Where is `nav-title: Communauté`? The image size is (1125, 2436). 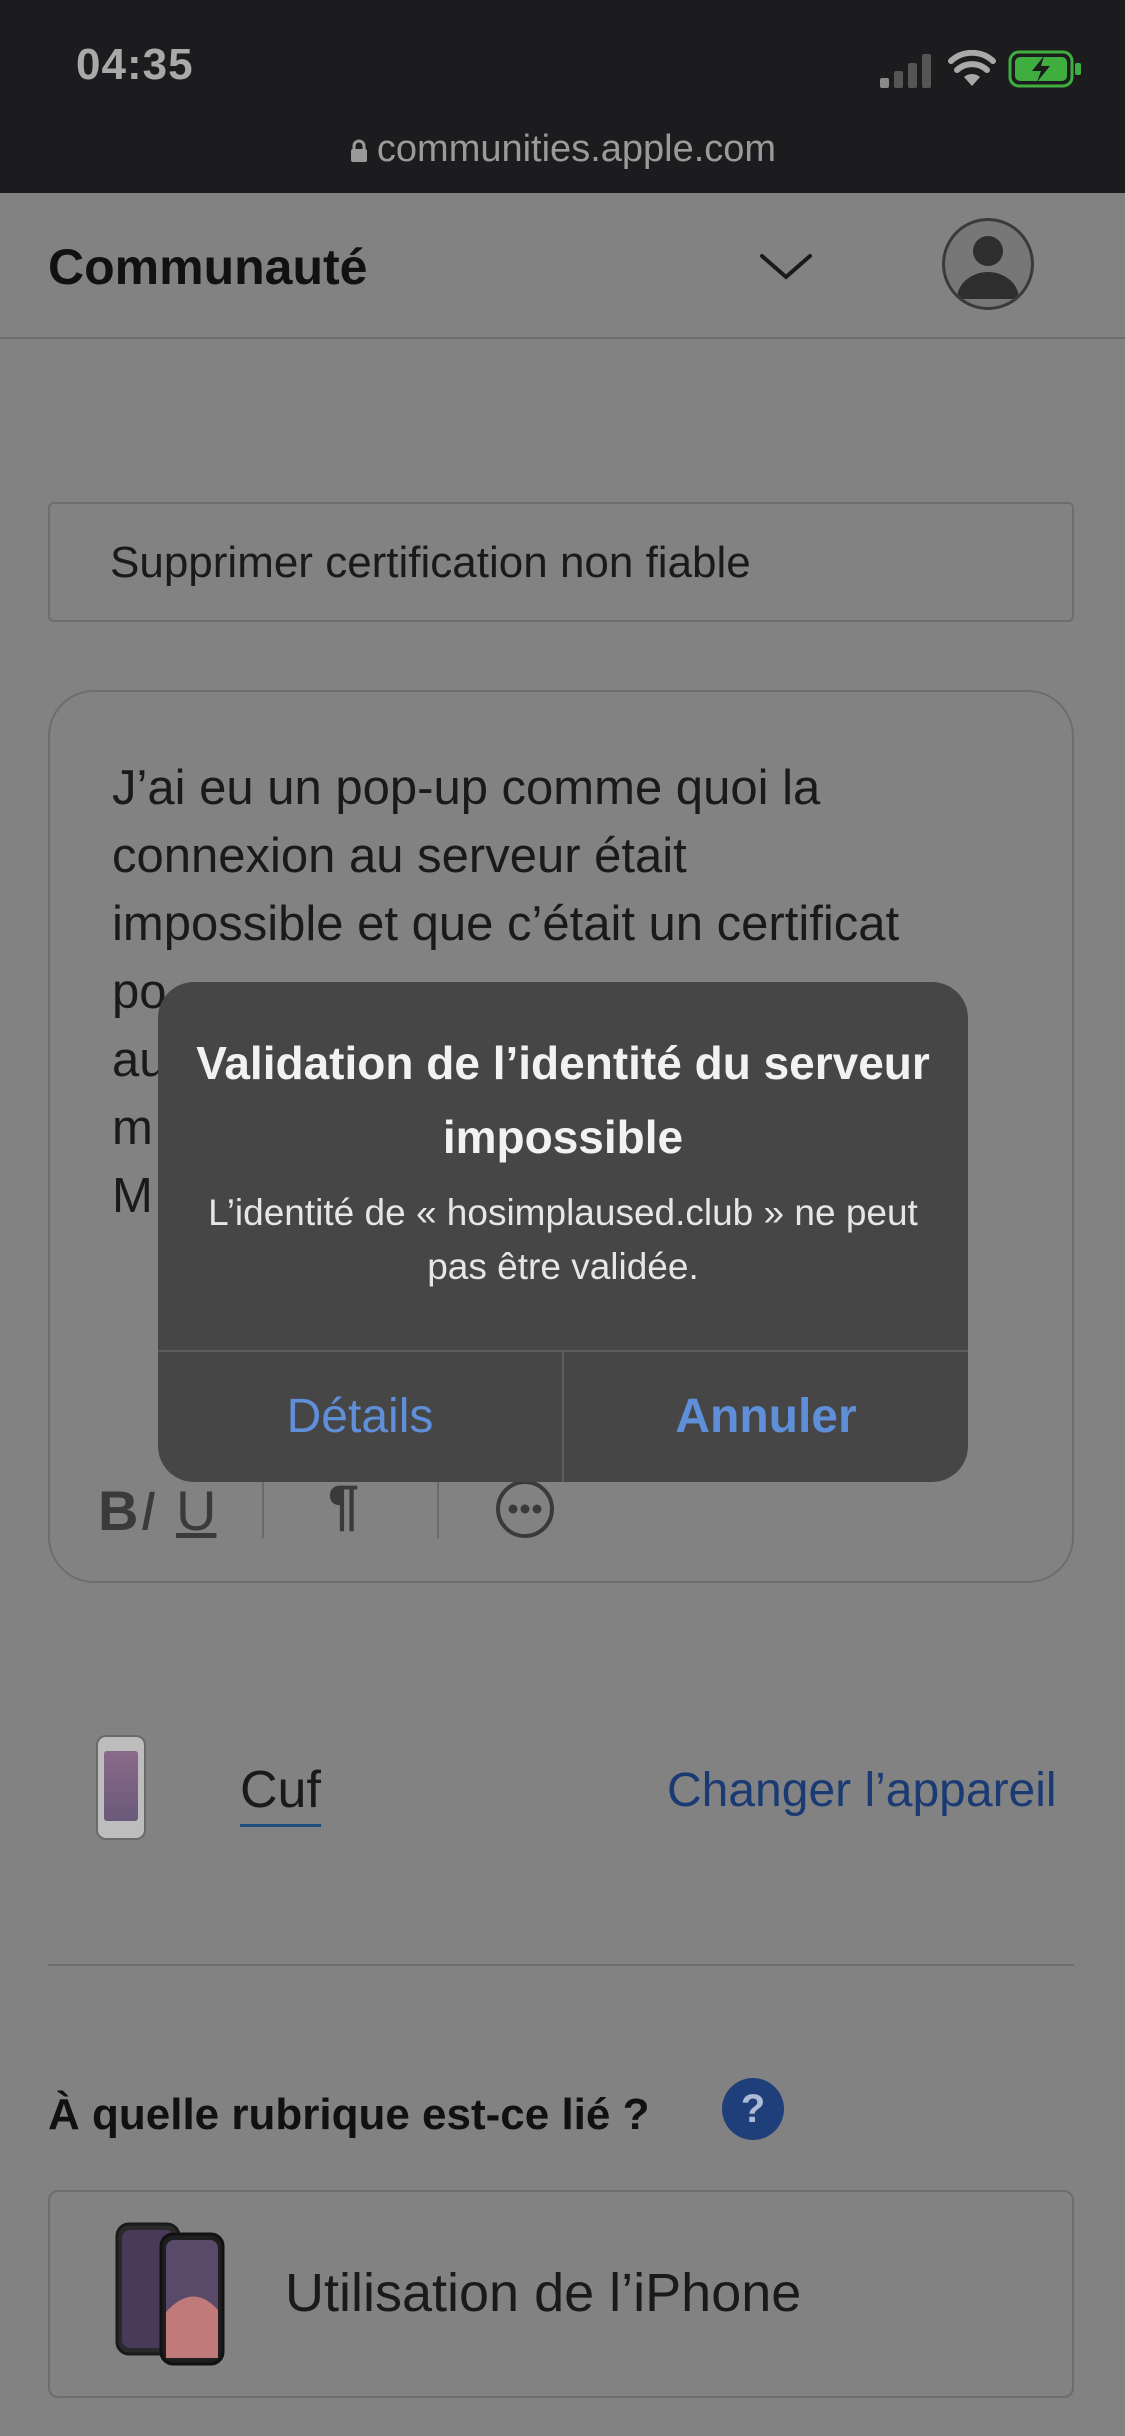 nav-title: Communauté is located at coordinates (207, 267).